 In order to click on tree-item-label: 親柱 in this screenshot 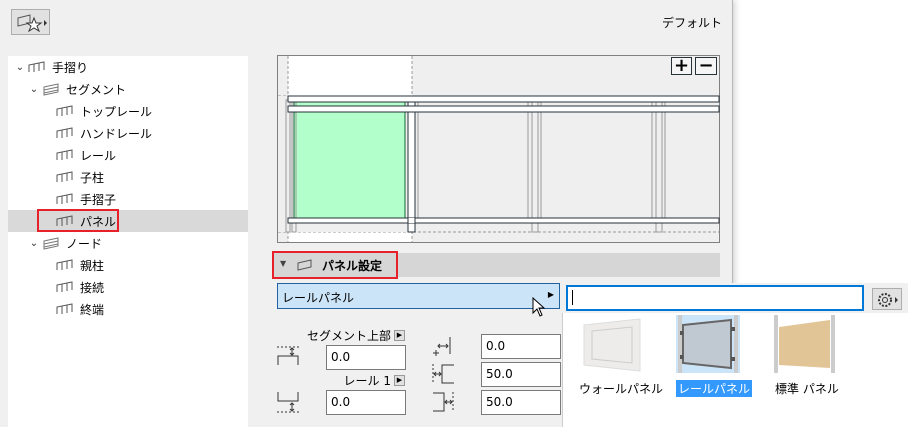, I will do `click(92, 265)`.